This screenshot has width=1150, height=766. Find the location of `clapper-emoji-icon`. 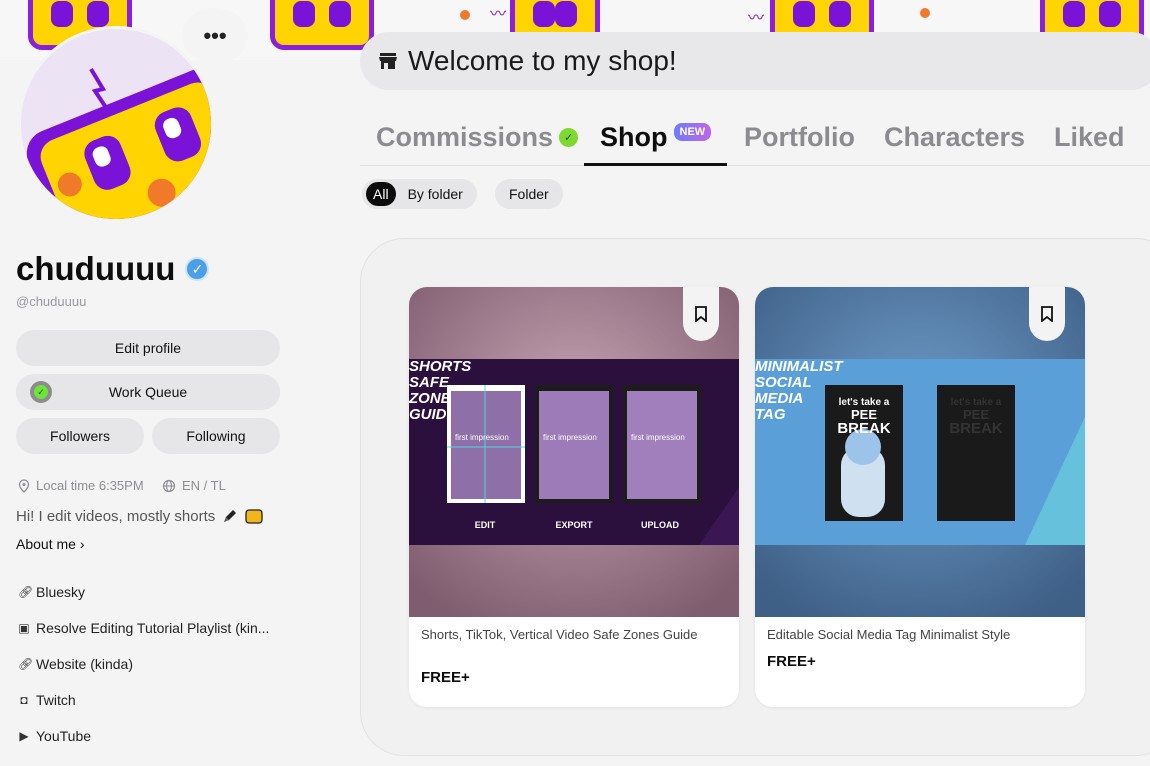

clapper-emoji-icon is located at coordinates (254, 516).